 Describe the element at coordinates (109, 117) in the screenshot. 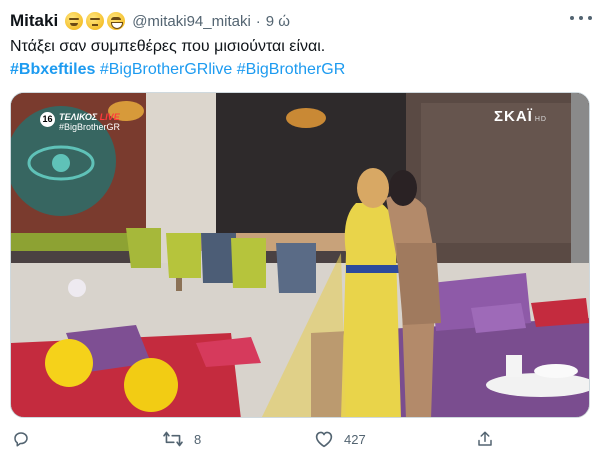

I see `live-label: LIVE` at that location.